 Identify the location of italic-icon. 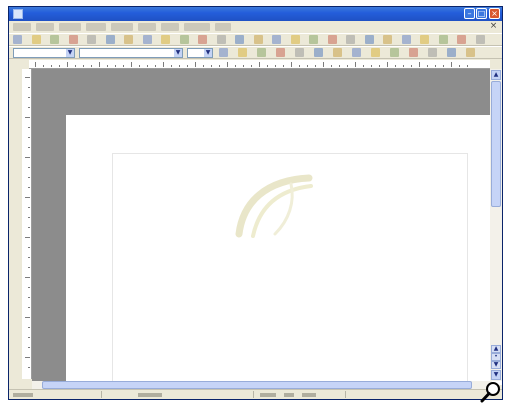
(242, 52).